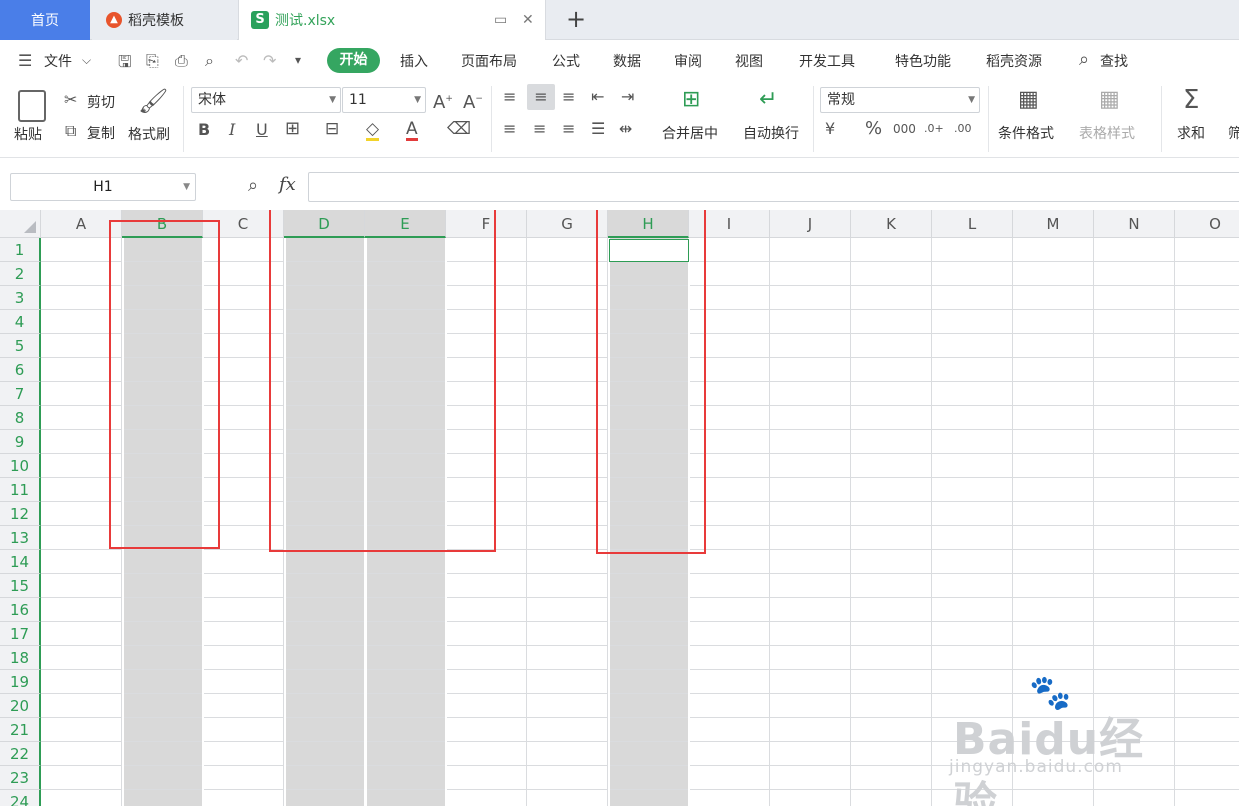 The width and height of the screenshot is (1239, 806). I want to click on row-header-17: 17, so click(20, 634).